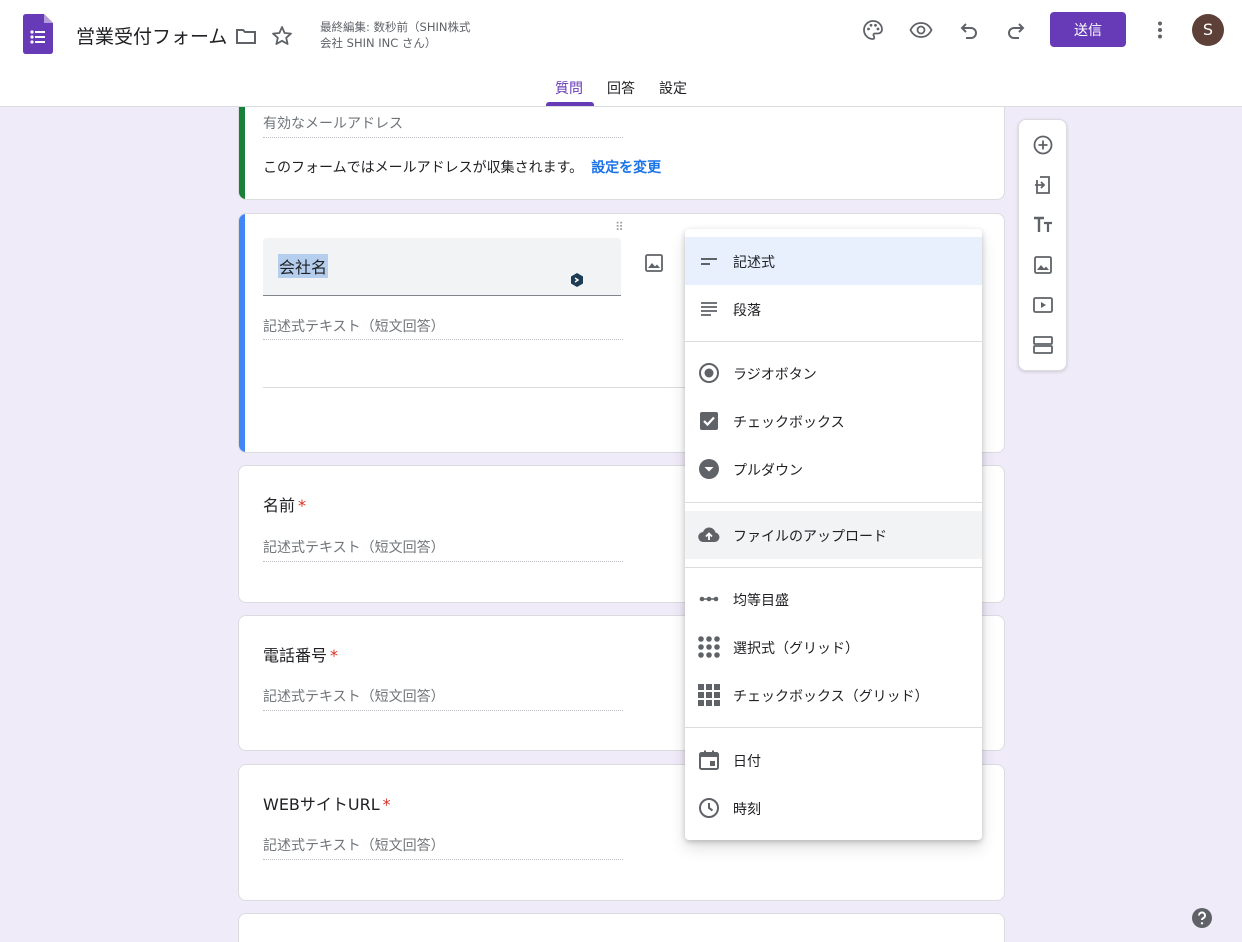 This screenshot has height=942, width=1242. What do you see at coordinates (1043, 145) in the screenshot?
I see `add-question-icon` at bounding box center [1043, 145].